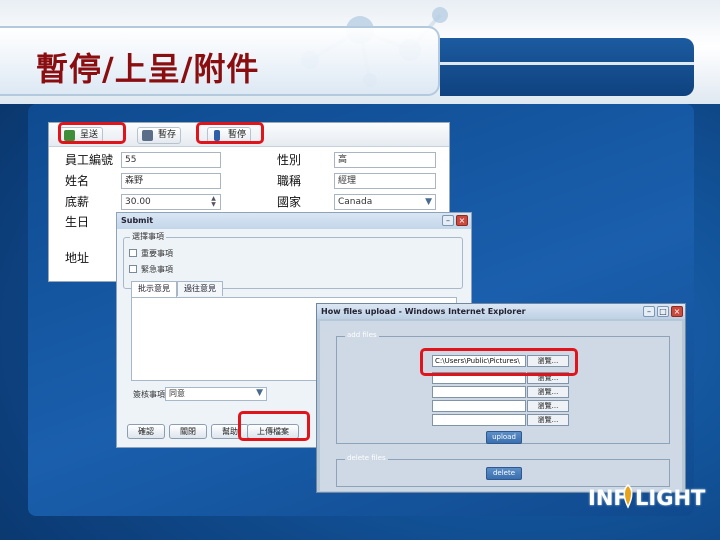 This screenshot has width=720, height=540. I want to click on submit-dialog-title: Submit, so click(137, 220).